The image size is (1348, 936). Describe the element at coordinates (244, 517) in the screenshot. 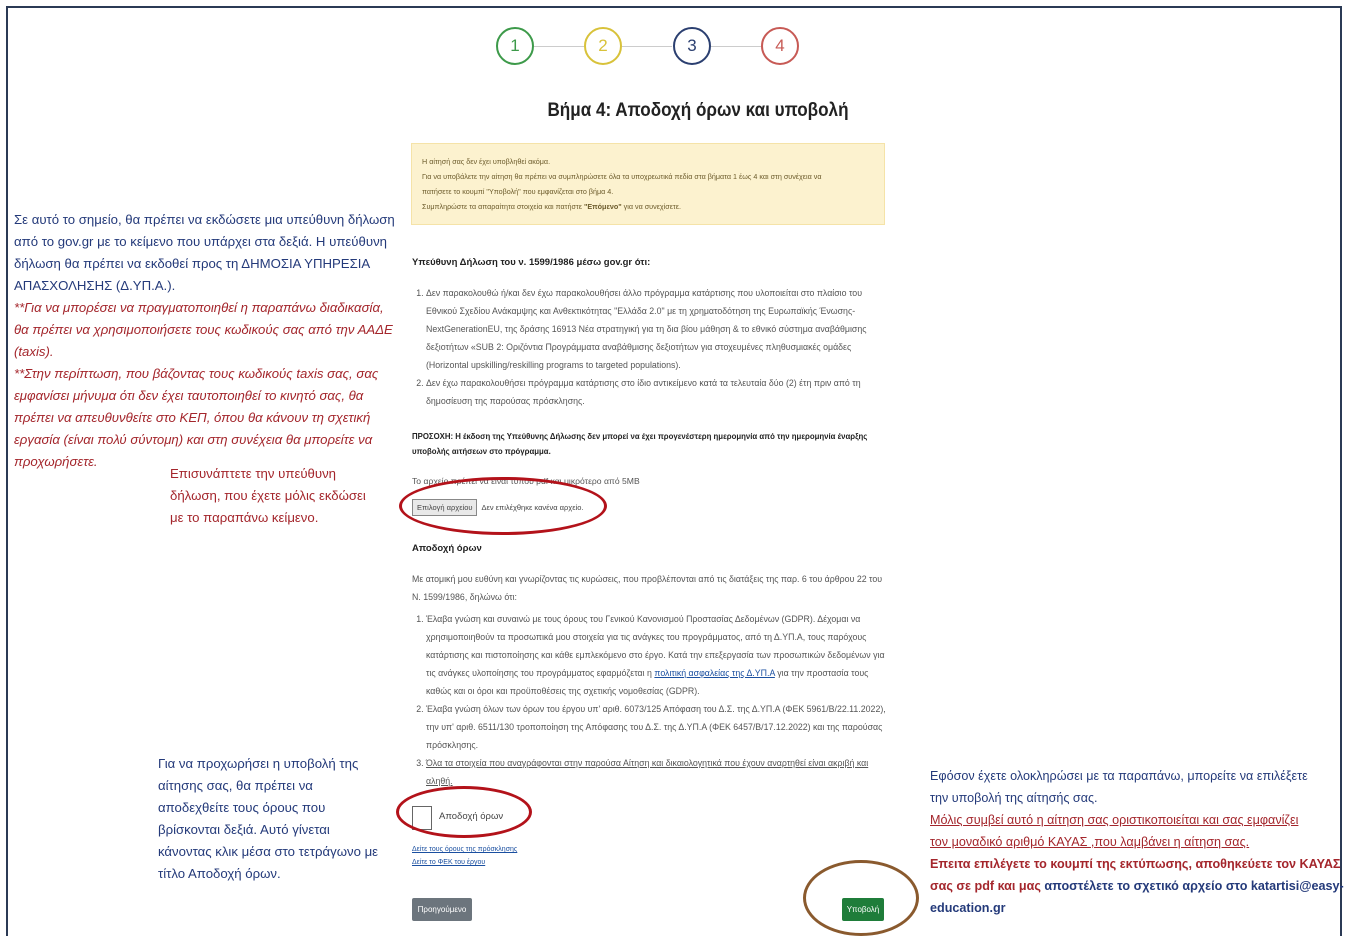

I see `annotation-line: με το παραπάνω κείμενο.` at that location.